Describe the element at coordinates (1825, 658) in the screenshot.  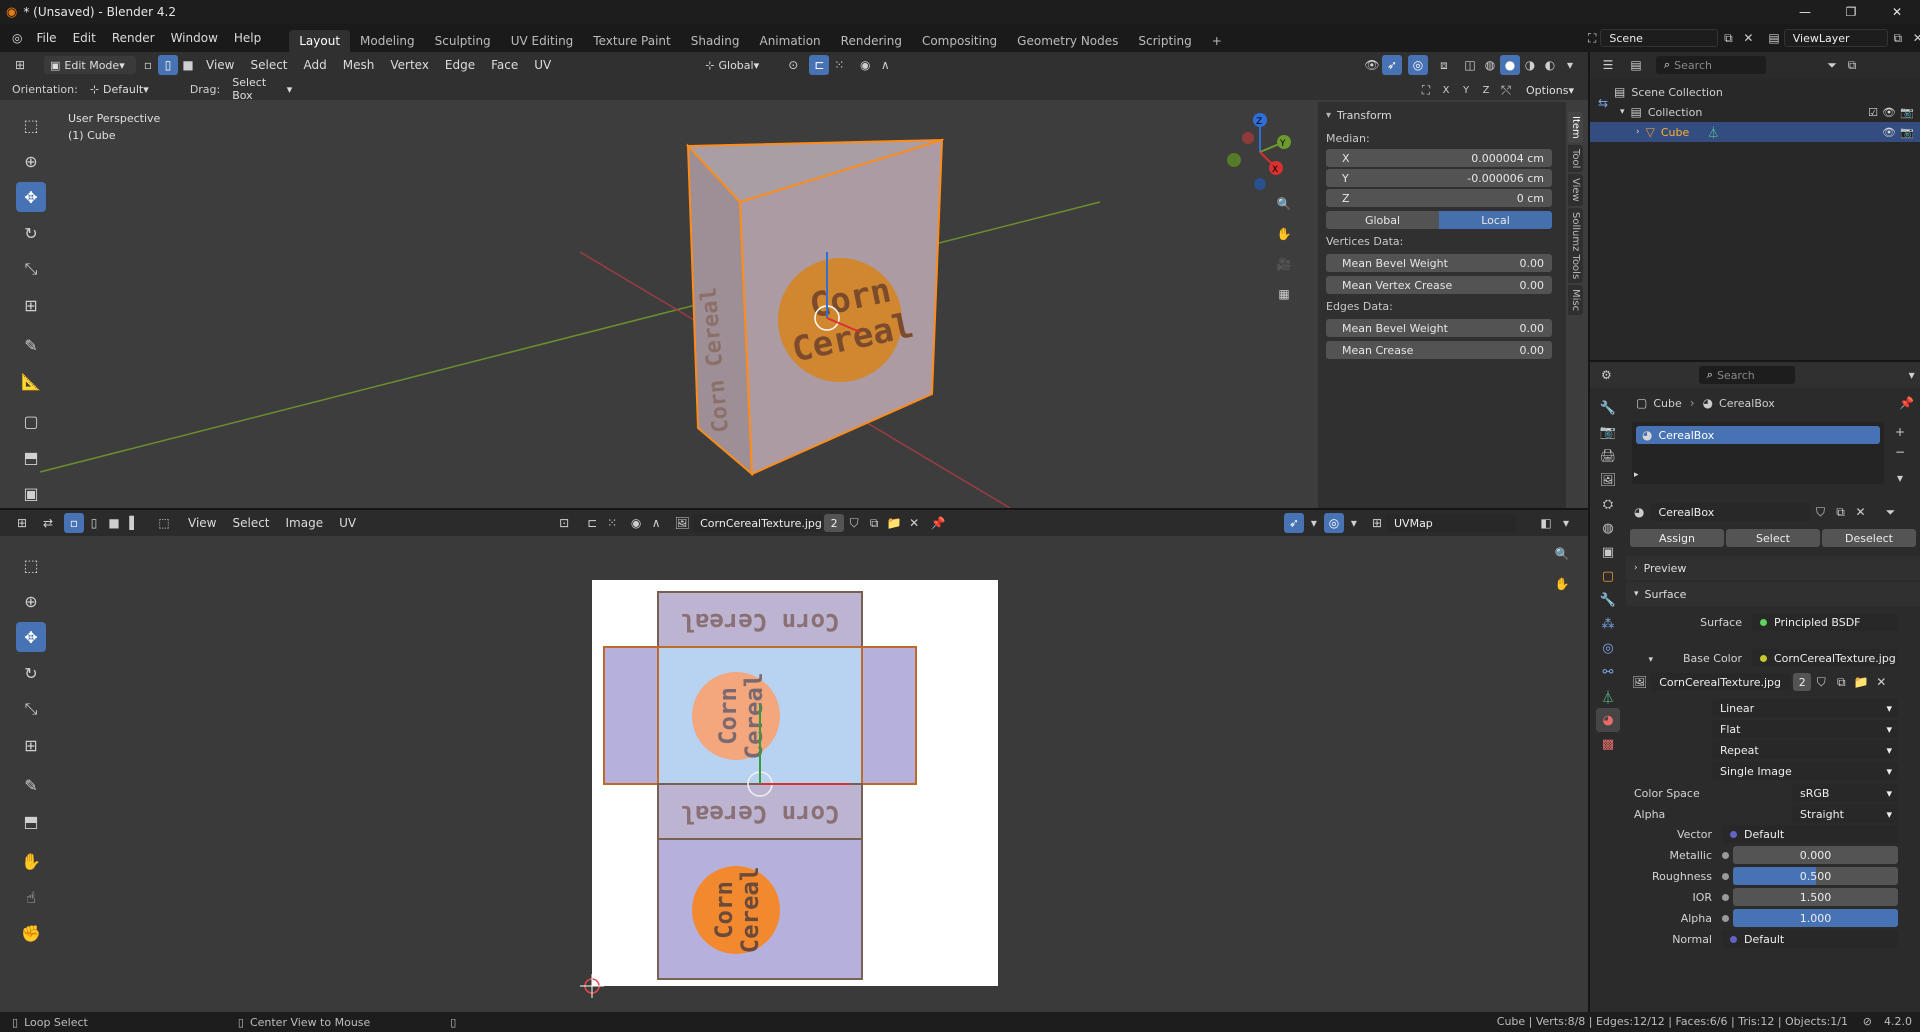
I see `base-color-field: CornCerealTexture.jpg` at that location.